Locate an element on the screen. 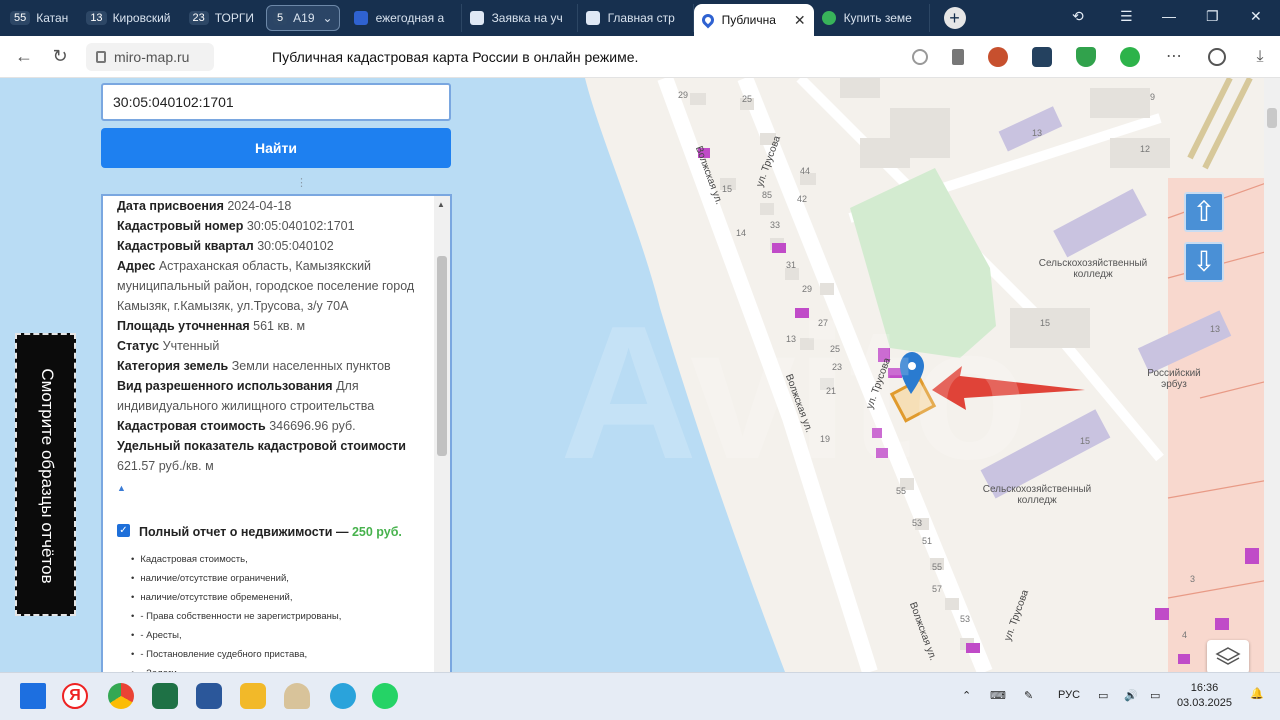 The width and height of the screenshot is (1280, 720). close-icon: ✕ is located at coordinates (800, 20).